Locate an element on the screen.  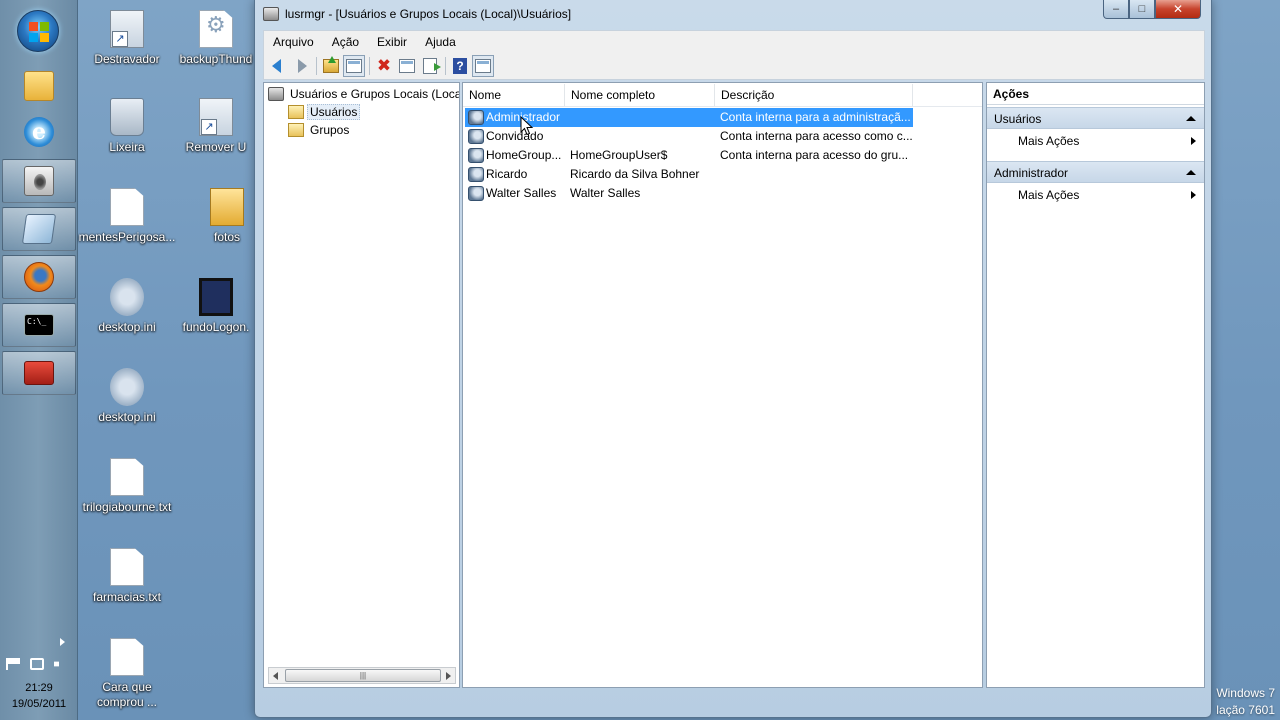
desktop-icon-trilogiabourne: trilogiabourne.txt is located at coordinates (127, 486).